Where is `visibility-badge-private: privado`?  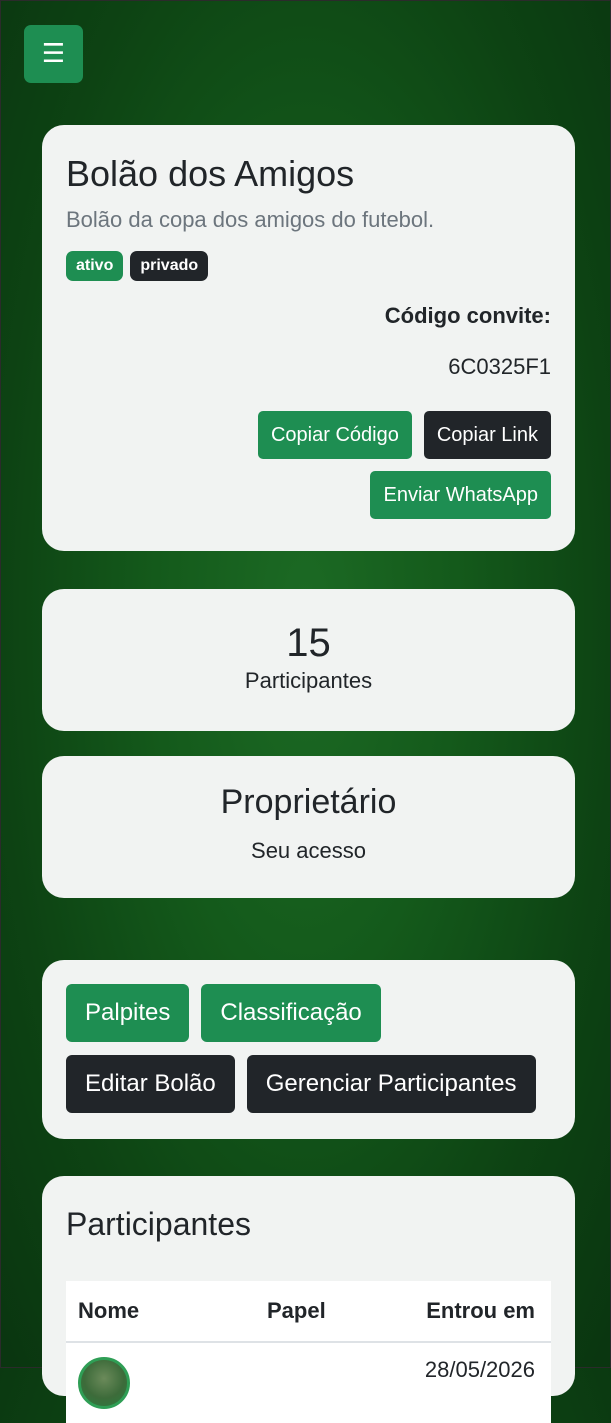 visibility-badge-private: privado is located at coordinates (169, 266).